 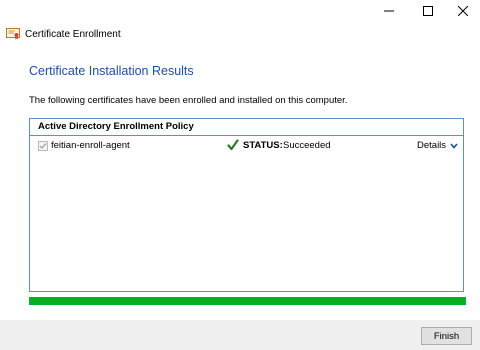 What do you see at coordinates (263, 145) in the screenshot?
I see `status-label: STATUS:` at bounding box center [263, 145].